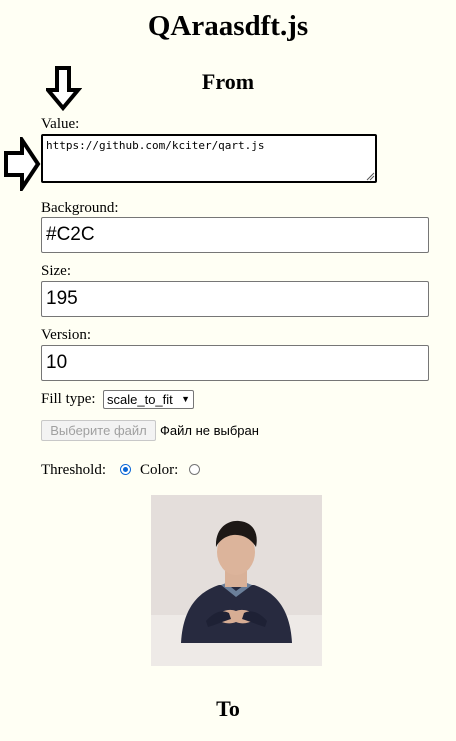 This screenshot has width=456, height=741. What do you see at coordinates (66, 335) in the screenshot?
I see `version-label: Version:` at bounding box center [66, 335].